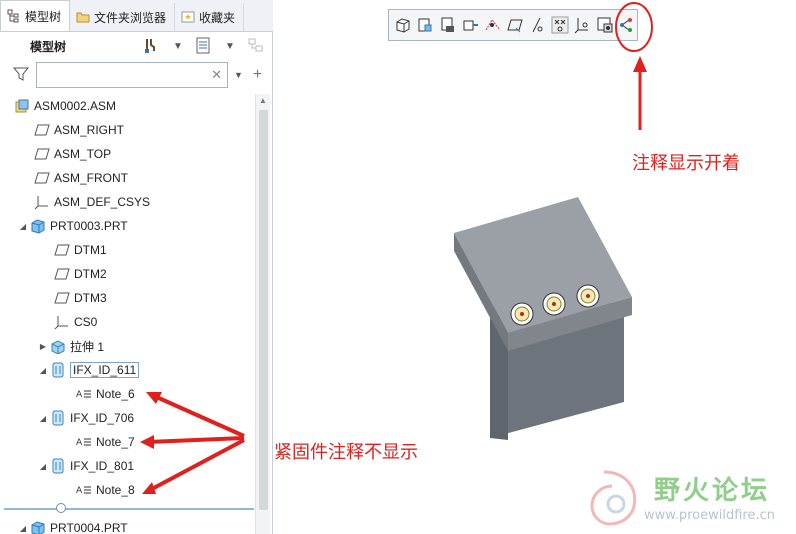  I want to click on tree-label: ASM_TOP, so click(83, 154).